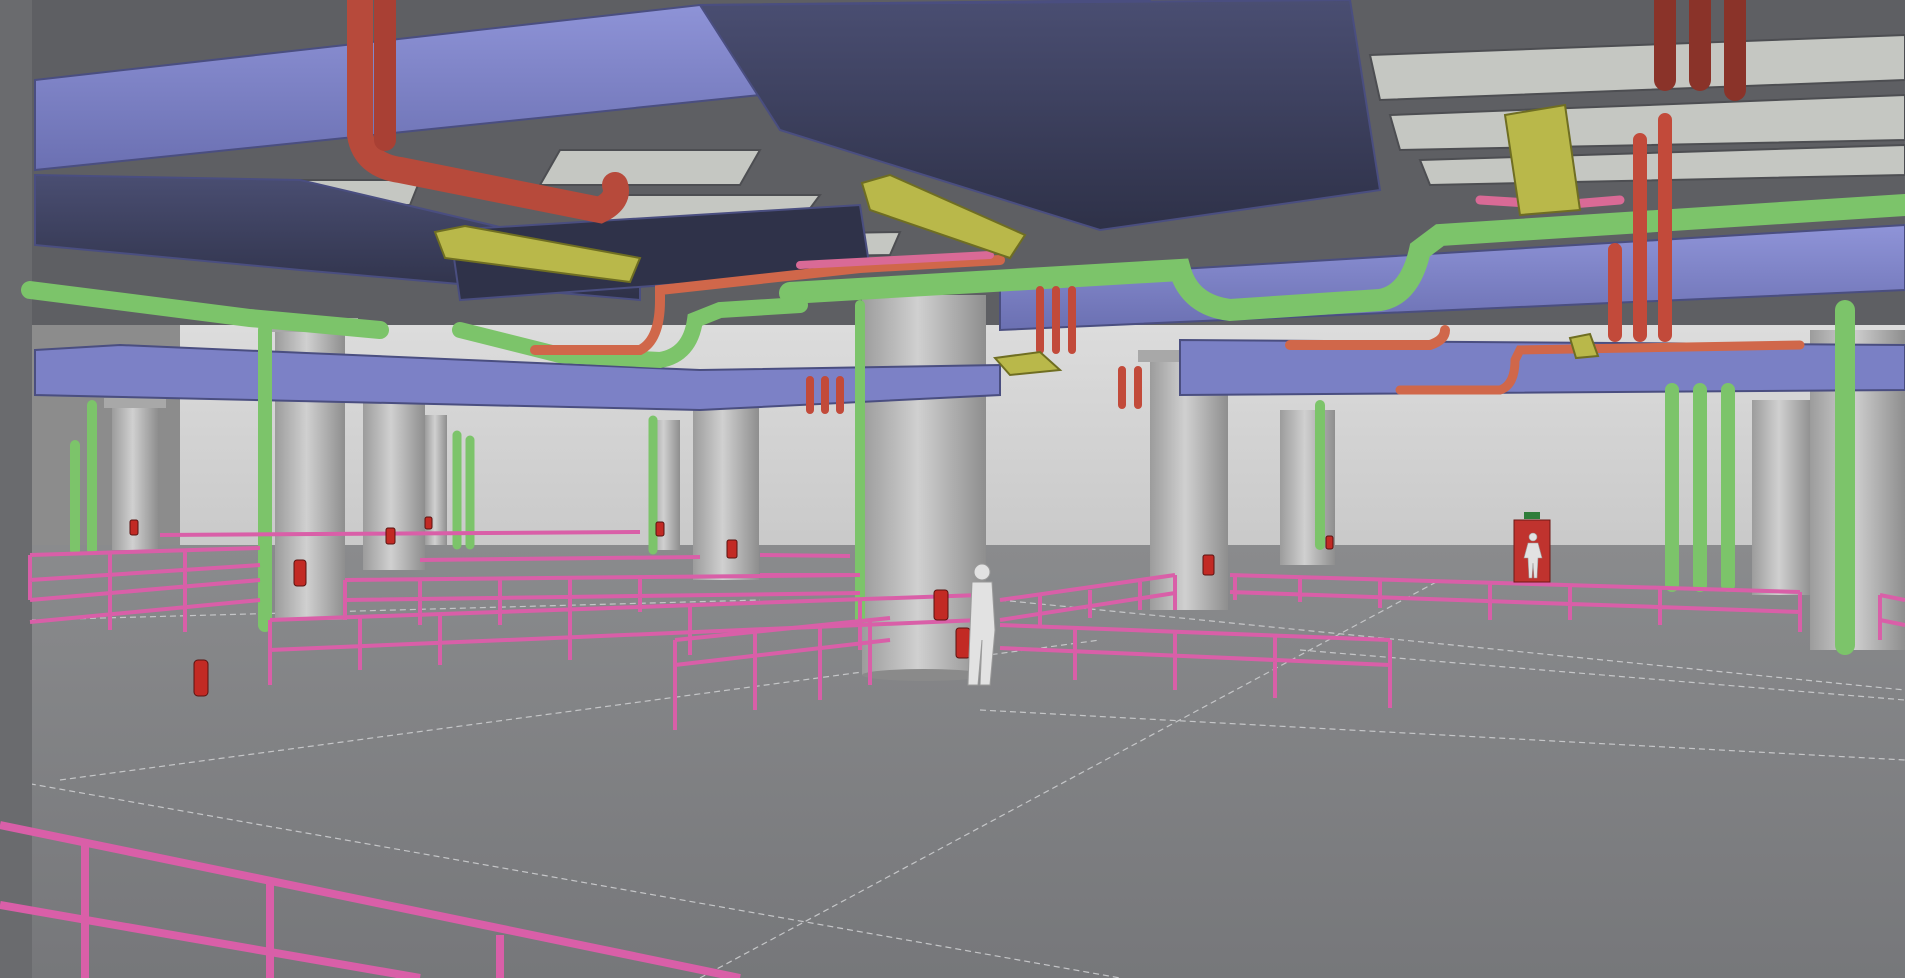 This screenshot has width=1905, height=978. Describe the element at coordinates (1700, 50) in the screenshot. I see `red-pipe-right-cluster` at that location.